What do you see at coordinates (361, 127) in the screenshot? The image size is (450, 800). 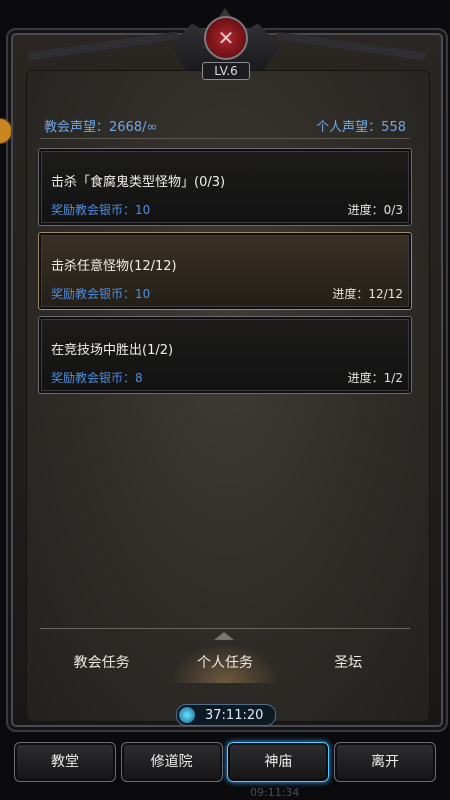 I see `personal-reputation: 个人声望：558` at bounding box center [361, 127].